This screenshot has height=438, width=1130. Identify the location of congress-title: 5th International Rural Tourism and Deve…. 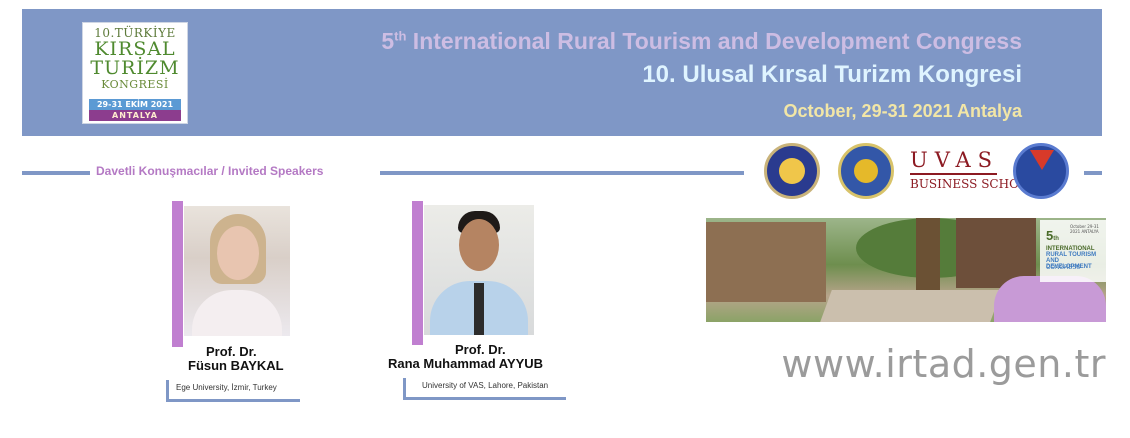
(701, 41).